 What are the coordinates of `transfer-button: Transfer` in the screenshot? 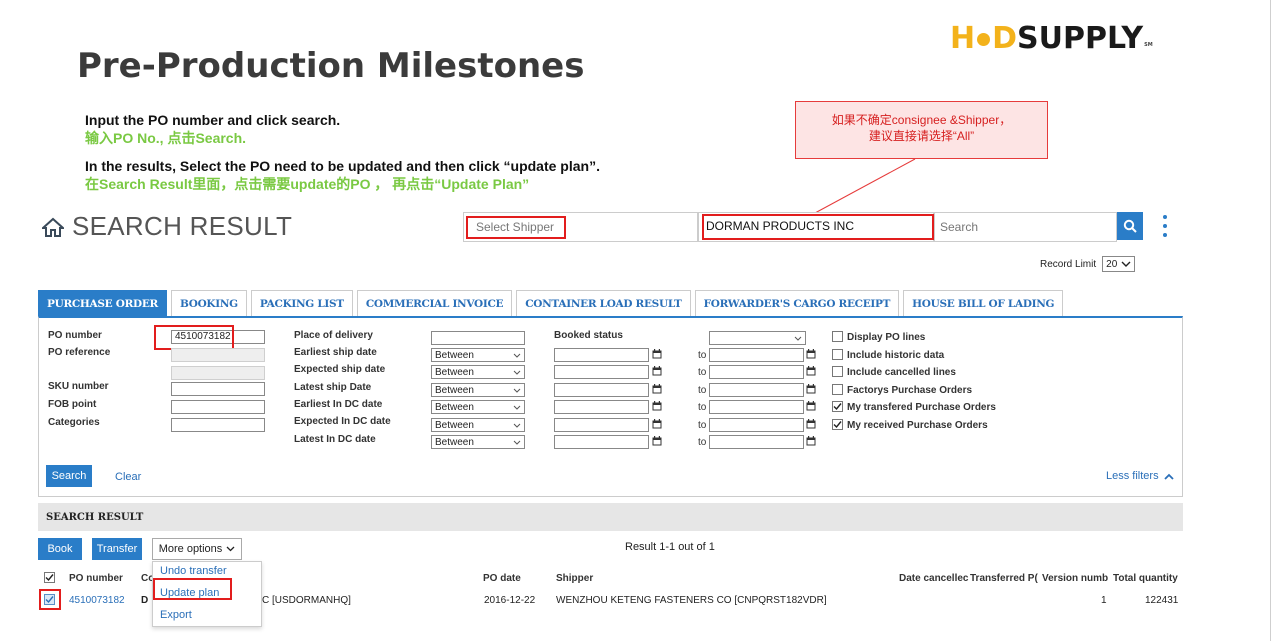 It's located at (117, 549).